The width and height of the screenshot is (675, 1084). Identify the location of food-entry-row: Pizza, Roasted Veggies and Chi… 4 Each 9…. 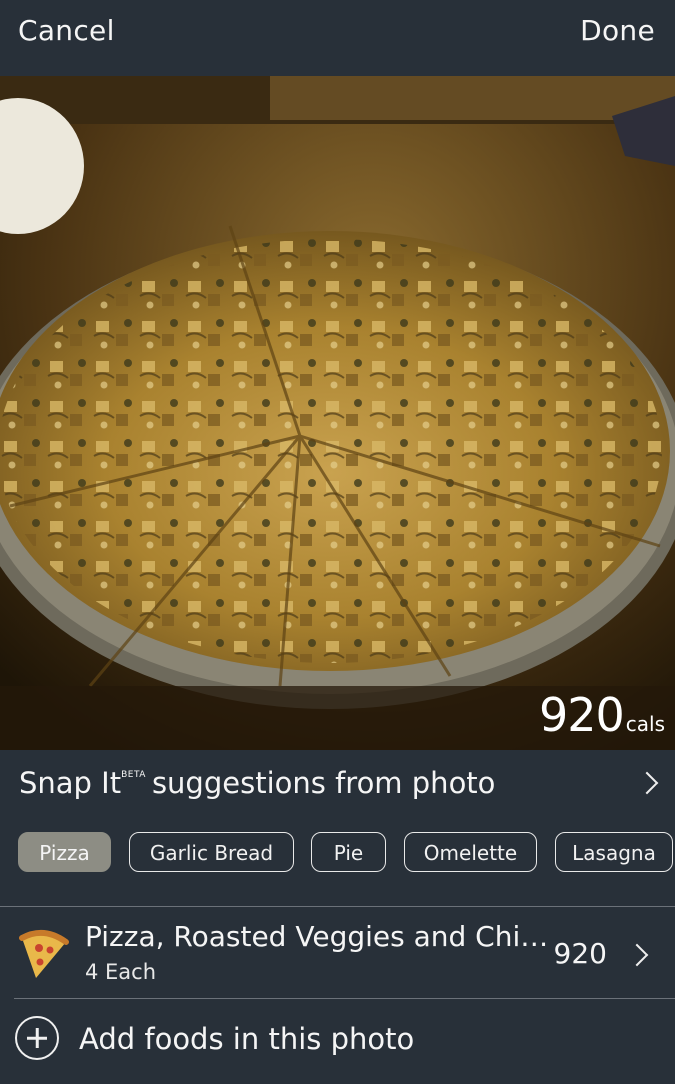
(337, 953).